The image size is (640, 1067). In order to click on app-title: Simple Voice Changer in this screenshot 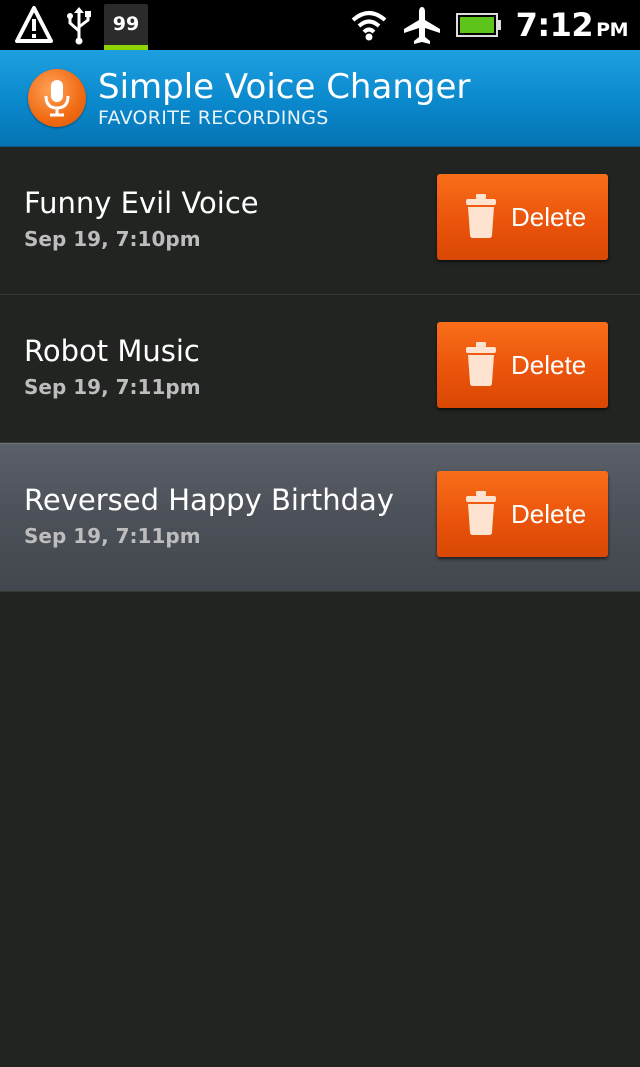, I will do `click(284, 87)`.